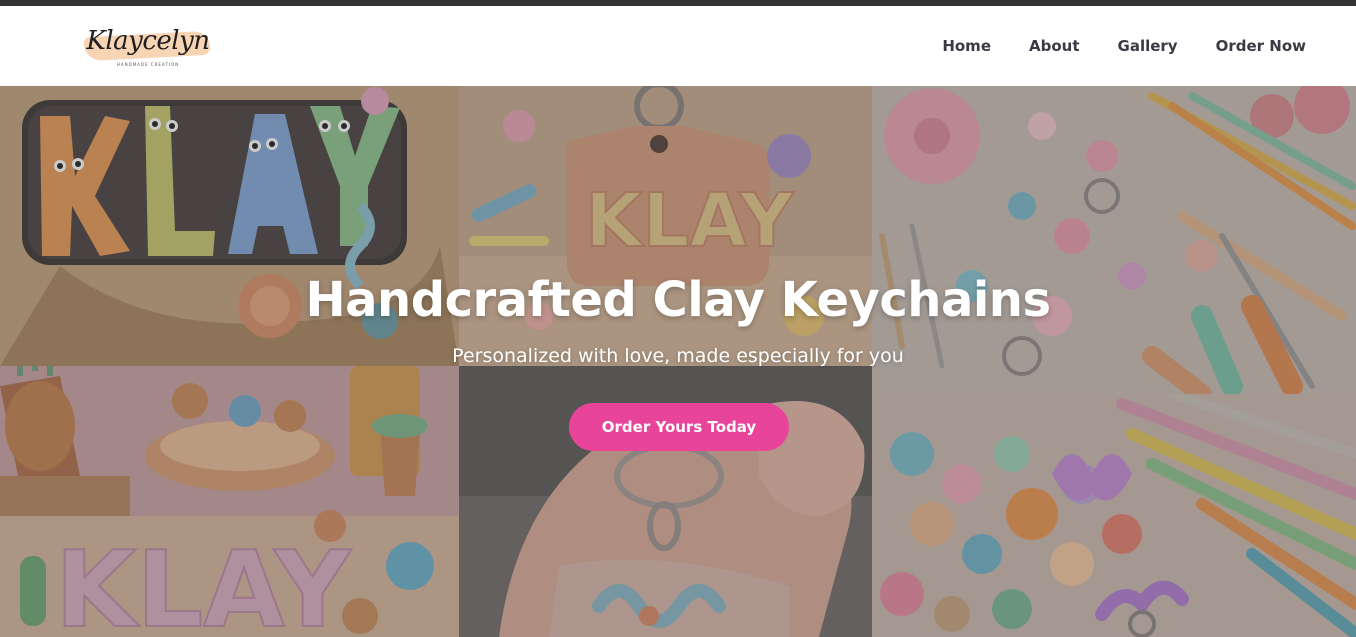 The height and width of the screenshot is (637, 1356). I want to click on brand-logo: Klaycelyn HANDMADE CREATION, so click(148, 48).